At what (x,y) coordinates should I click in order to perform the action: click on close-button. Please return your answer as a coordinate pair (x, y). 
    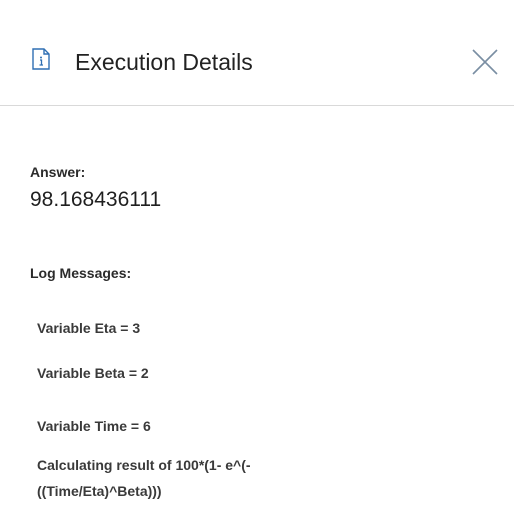
    Looking at the image, I should click on (485, 62).